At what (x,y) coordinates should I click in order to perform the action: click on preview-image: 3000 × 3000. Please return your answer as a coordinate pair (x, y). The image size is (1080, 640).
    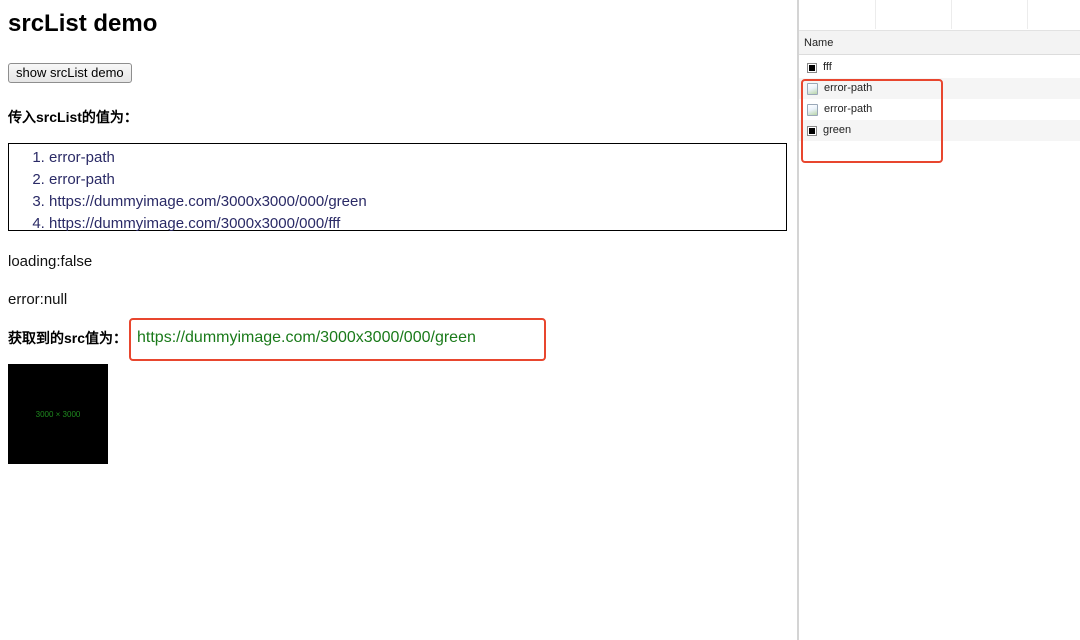
    Looking at the image, I should click on (58, 414).